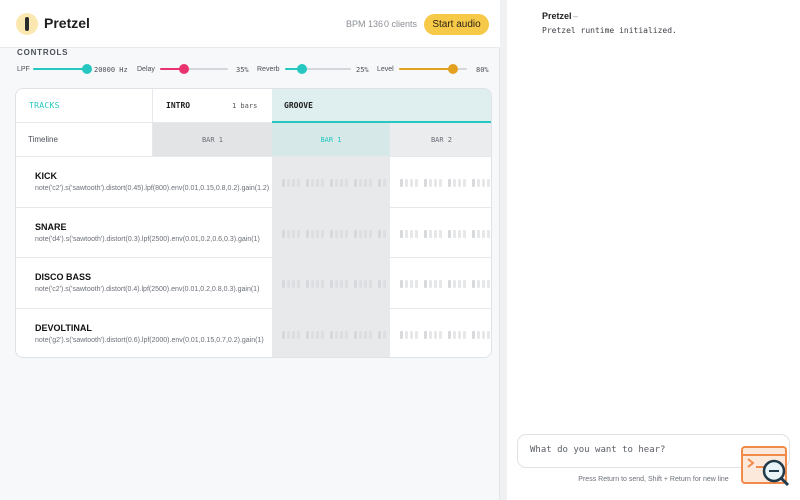 This screenshot has width=800, height=500. What do you see at coordinates (62, 69) in the screenshot?
I see `lpf-slider` at bounding box center [62, 69].